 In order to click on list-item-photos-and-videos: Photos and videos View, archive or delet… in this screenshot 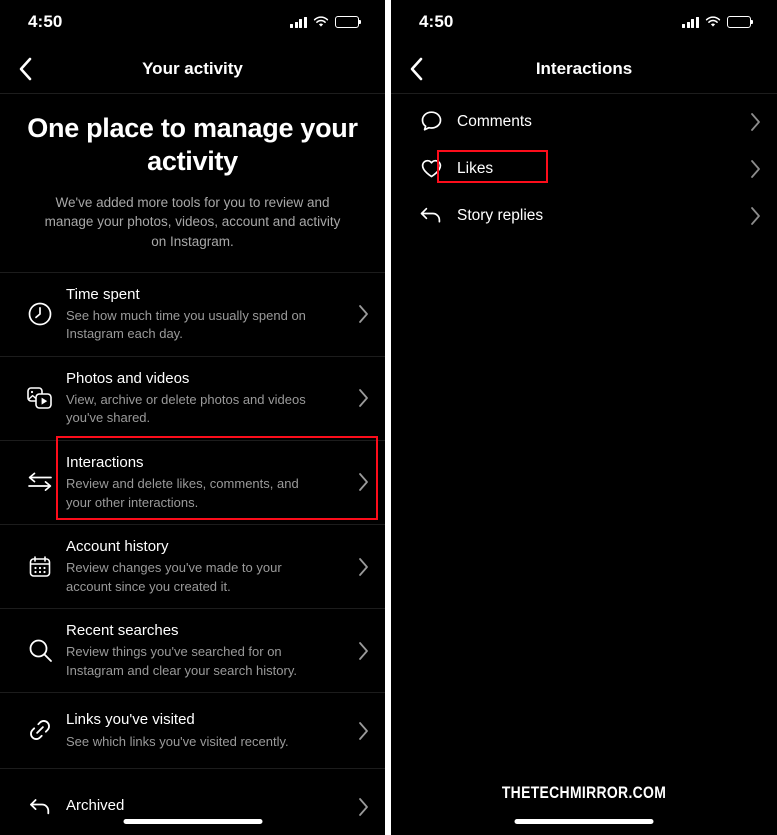, I will do `click(192, 399)`.